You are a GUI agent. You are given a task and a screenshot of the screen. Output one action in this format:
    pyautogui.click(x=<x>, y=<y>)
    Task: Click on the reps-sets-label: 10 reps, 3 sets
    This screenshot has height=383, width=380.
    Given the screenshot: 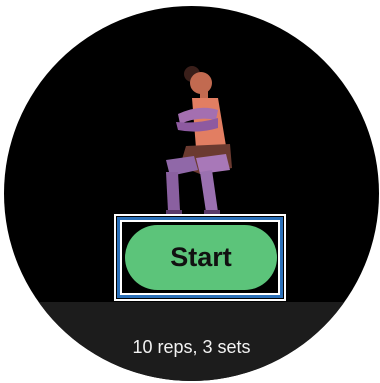 What is the action you would take?
    pyautogui.click(x=191, y=347)
    